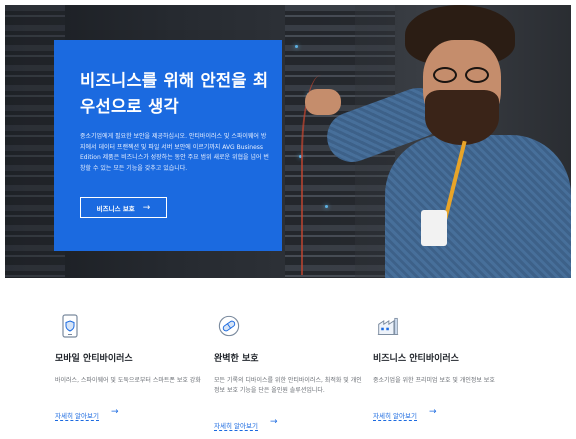  Describe the element at coordinates (174, 93) in the screenshot. I see `hero-title: 비즈니스를 위해 안전을 최우선으로 생각` at that location.